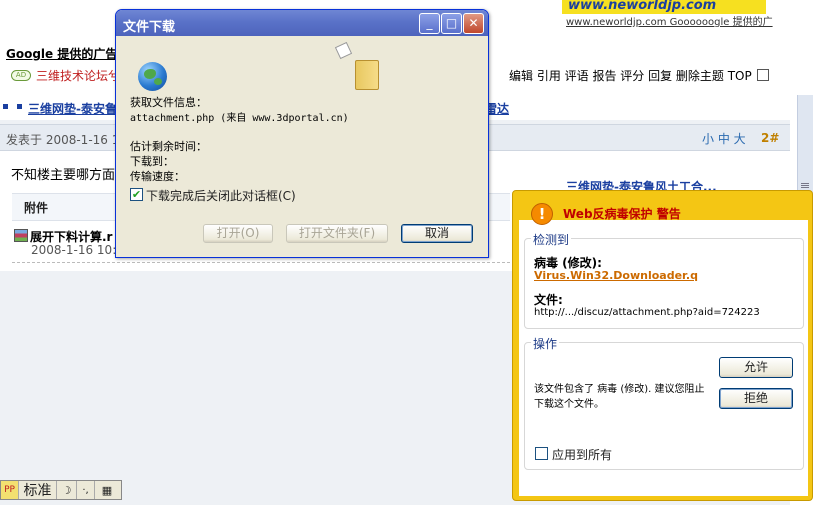 The width and height of the screenshot is (813, 505). What do you see at coordinates (168, 102) in the screenshot?
I see `getting-info-label: 获取文件信息：` at bounding box center [168, 102].